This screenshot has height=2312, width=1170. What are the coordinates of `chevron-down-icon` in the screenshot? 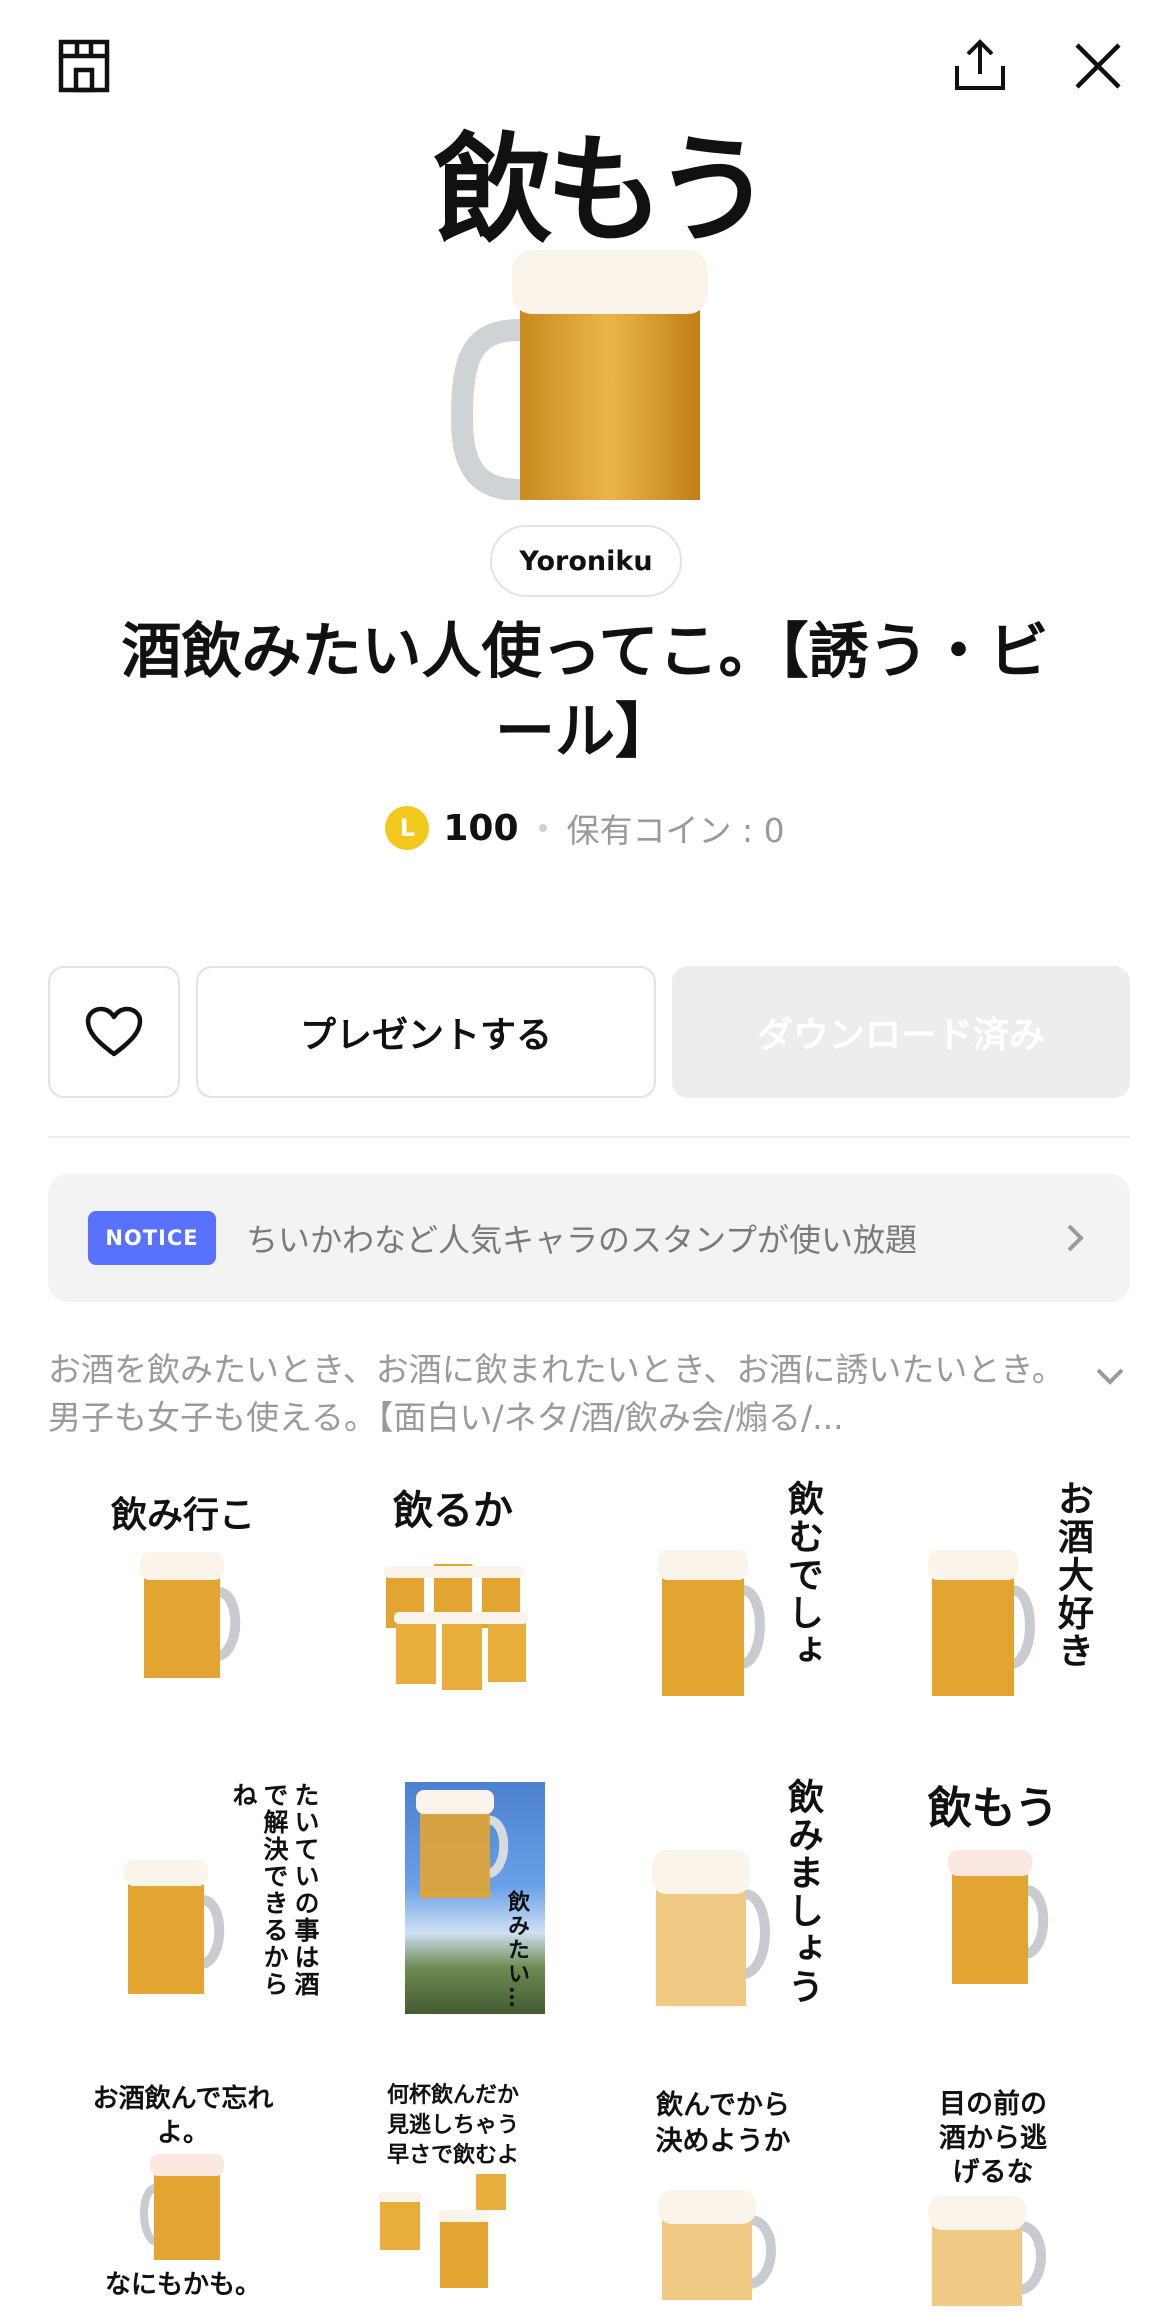 It's located at (1110, 1376).